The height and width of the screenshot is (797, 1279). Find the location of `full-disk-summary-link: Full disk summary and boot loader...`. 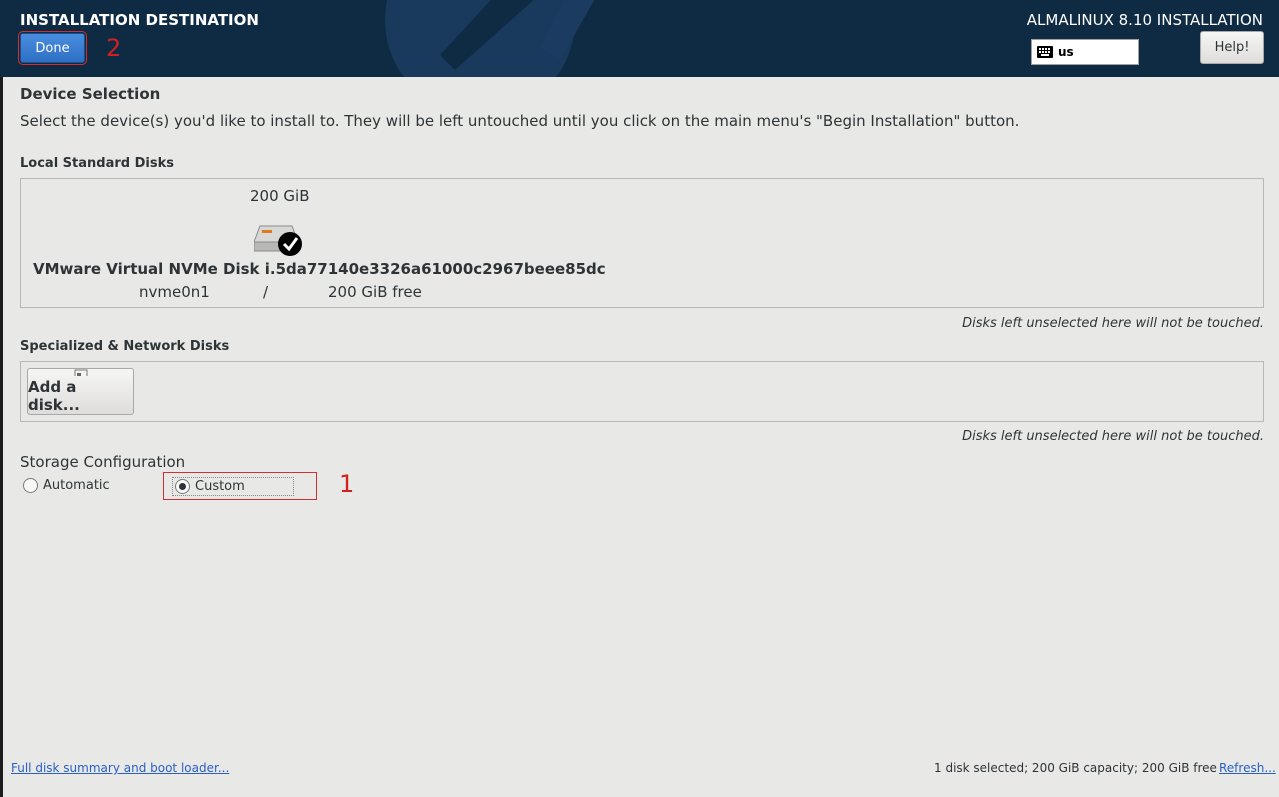

full-disk-summary-link: Full disk summary and boot loader... is located at coordinates (120, 768).